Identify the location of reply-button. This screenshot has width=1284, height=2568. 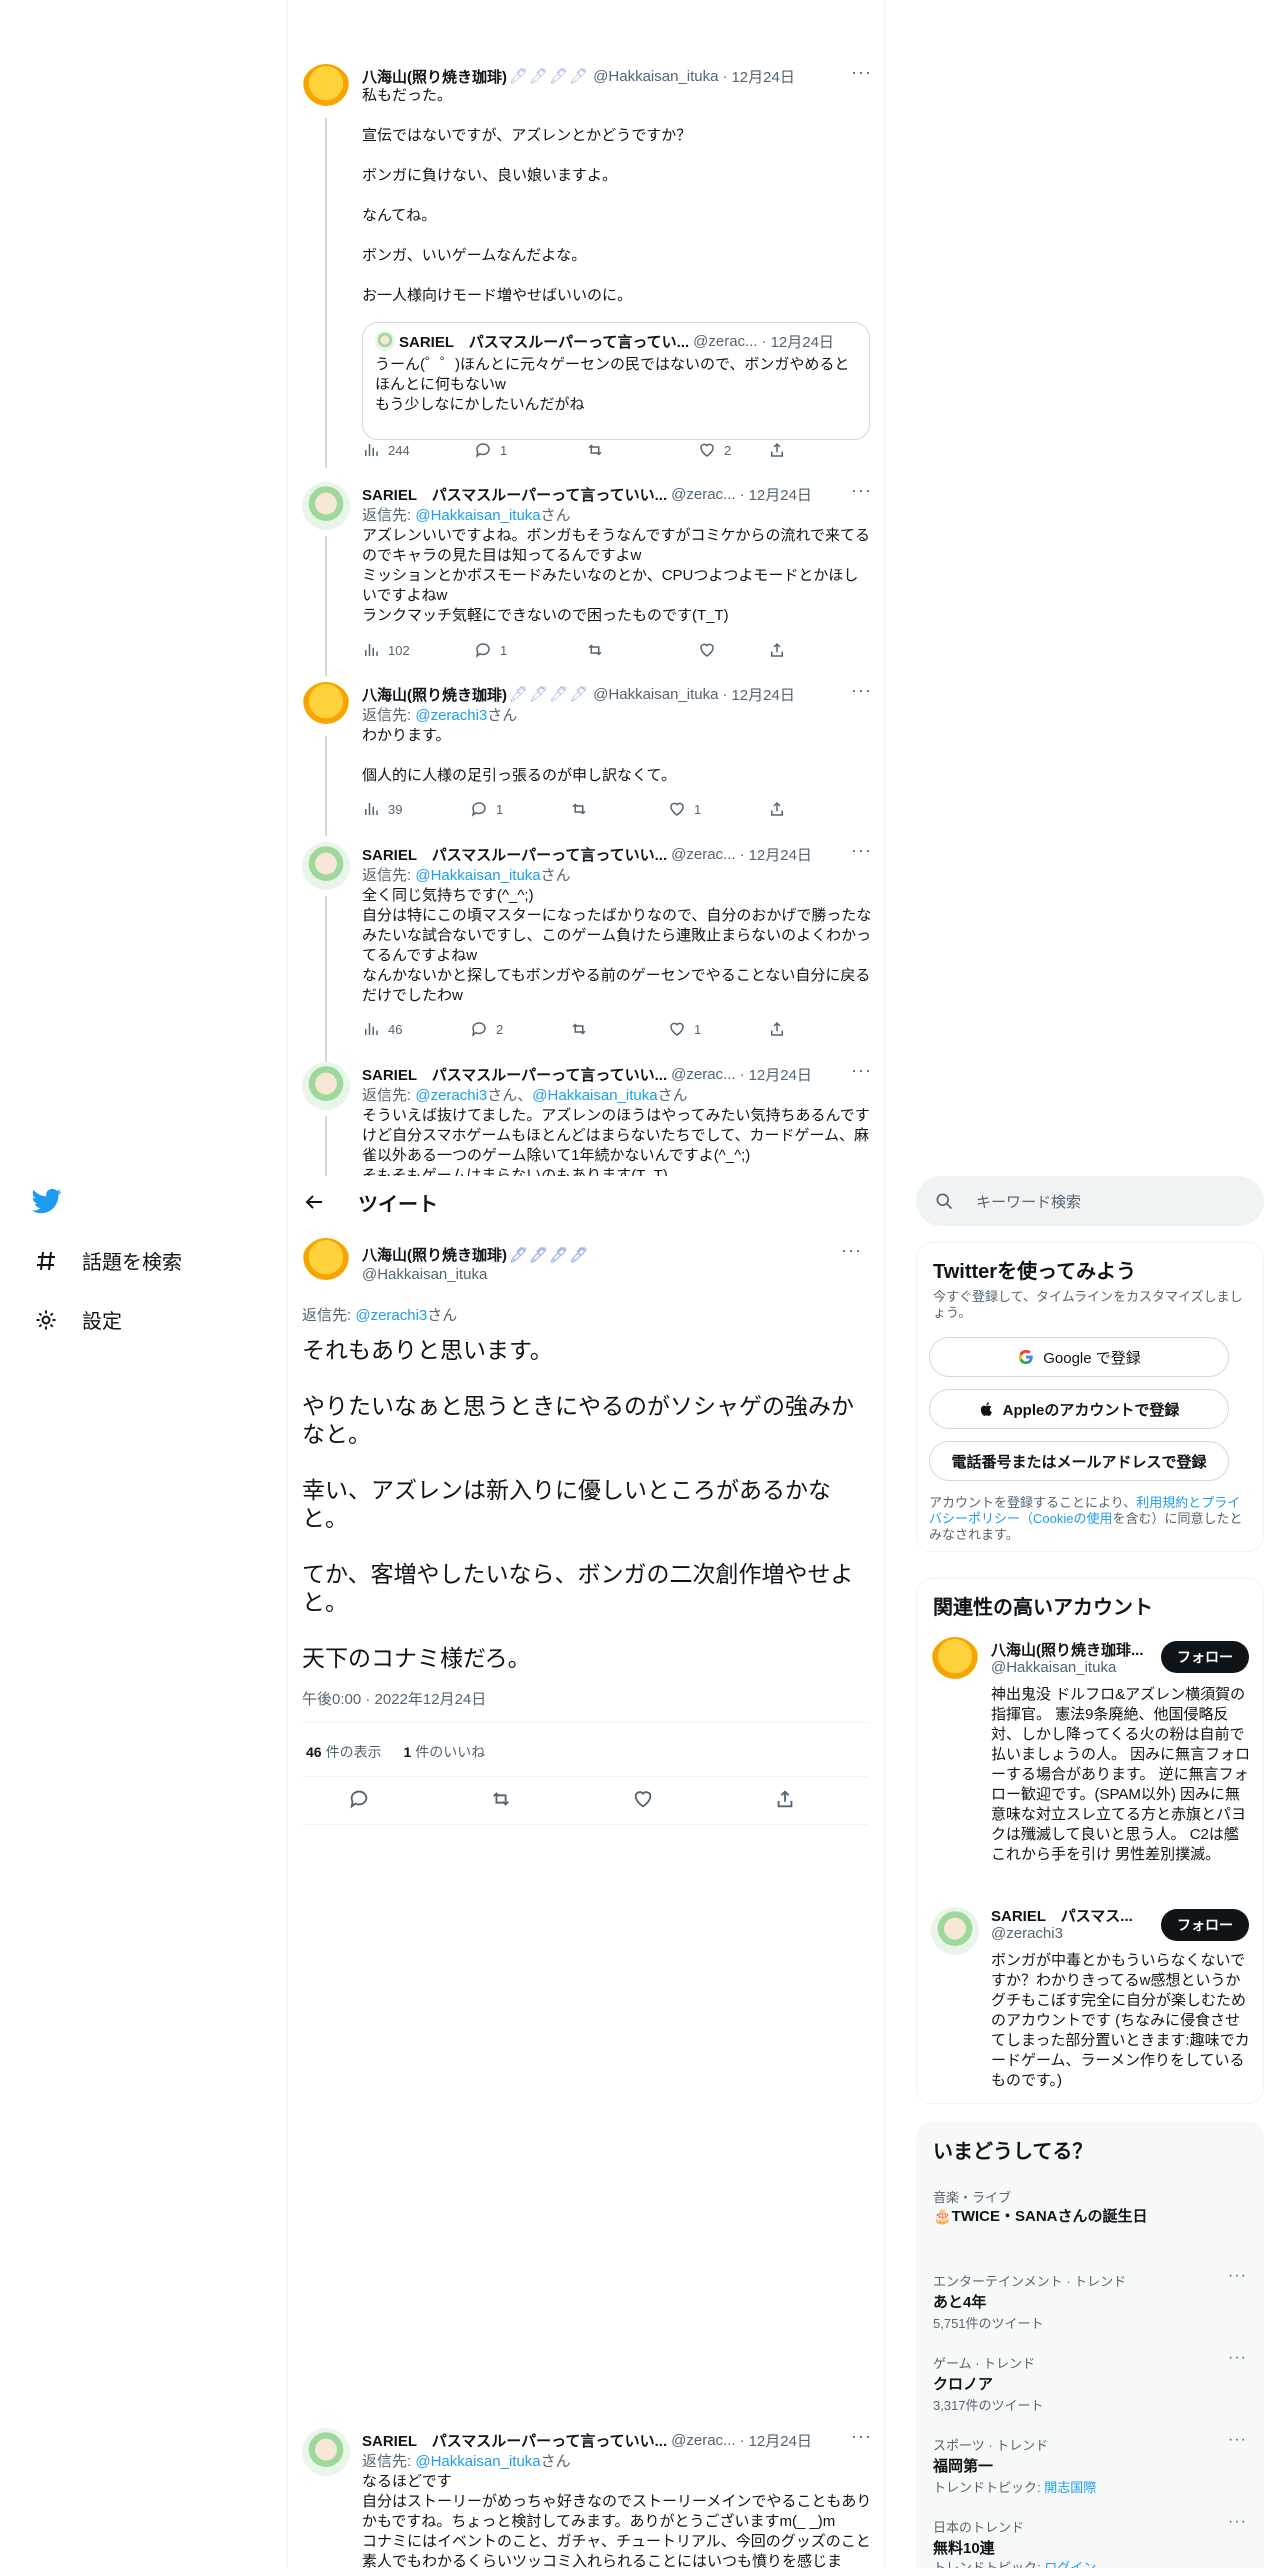
(359, 1799).